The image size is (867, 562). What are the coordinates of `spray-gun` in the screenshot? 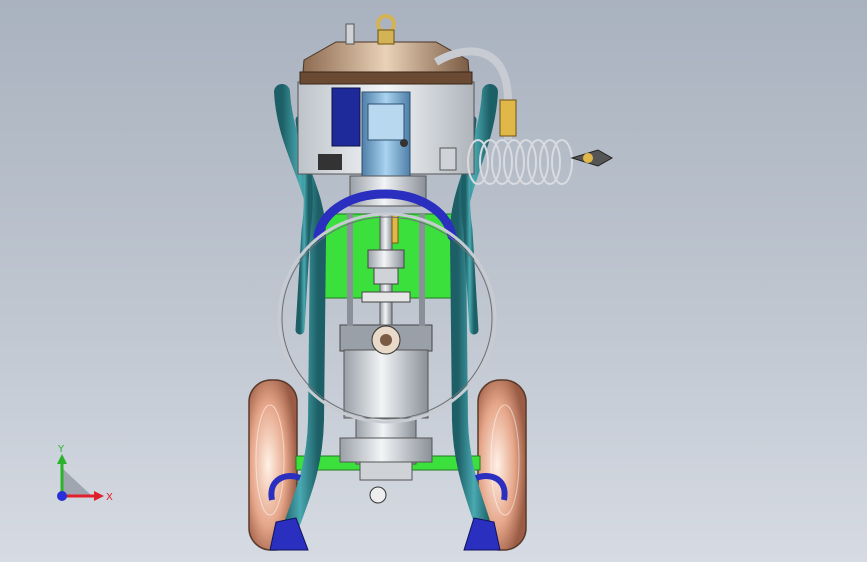 It's located at (592, 158).